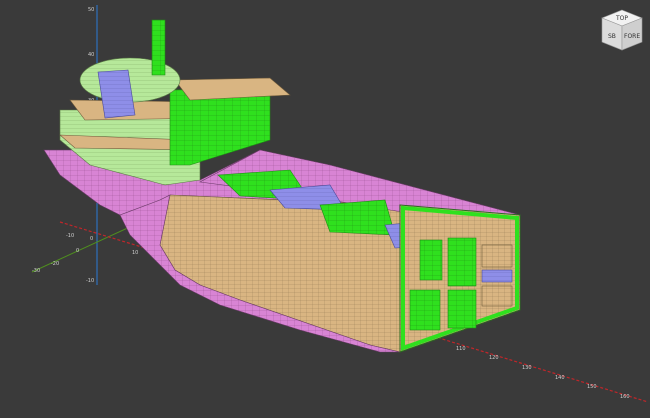 This screenshot has height=418, width=650. What do you see at coordinates (543, 373) in the screenshot?
I see `longitudinal-axis-ticks: 110 120 130 140 150 160` at bounding box center [543, 373].